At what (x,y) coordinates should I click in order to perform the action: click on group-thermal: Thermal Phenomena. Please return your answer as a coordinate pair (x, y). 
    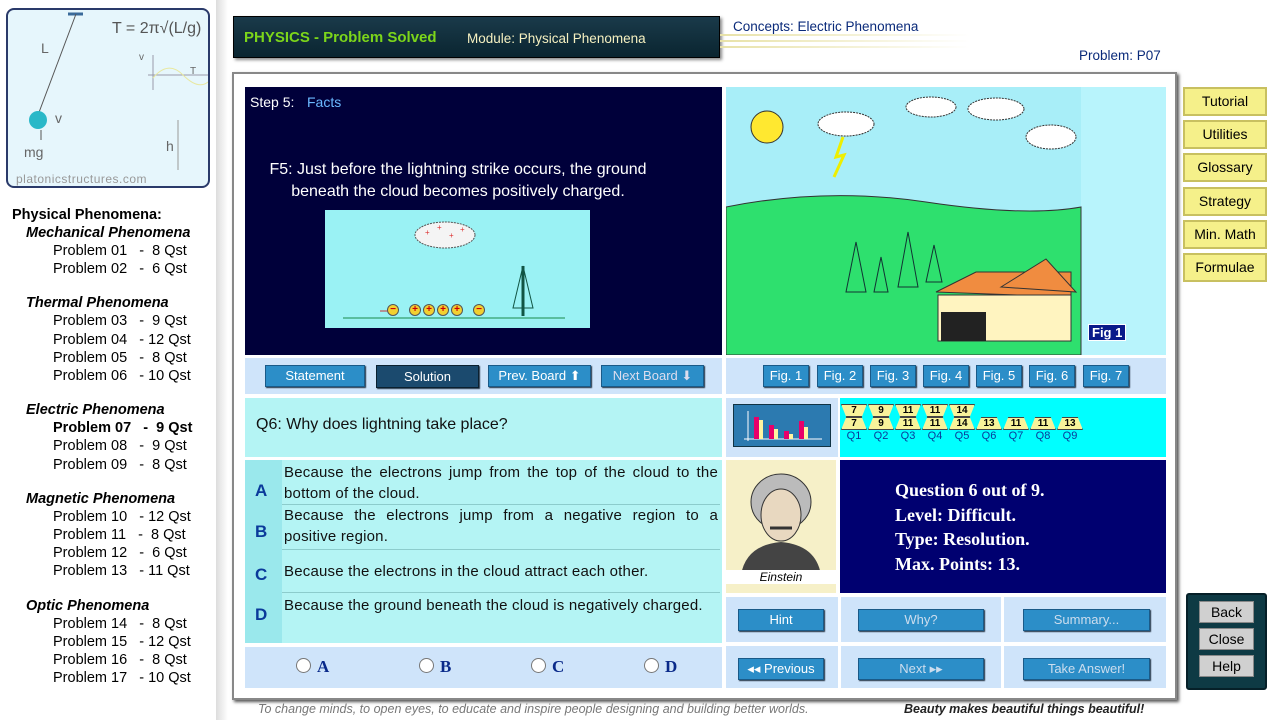
    Looking at the image, I should click on (97, 303).